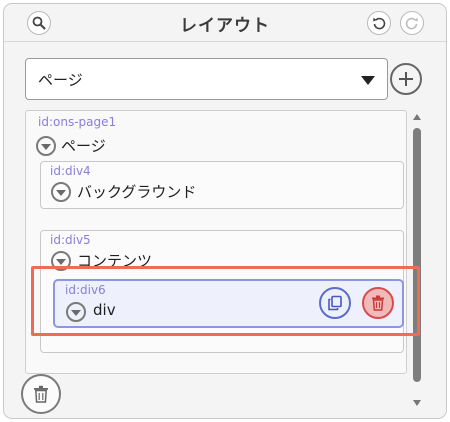 The height and width of the screenshot is (422, 450). Describe the element at coordinates (225, 23) in the screenshot. I see `panel-header: レイアウト` at that location.